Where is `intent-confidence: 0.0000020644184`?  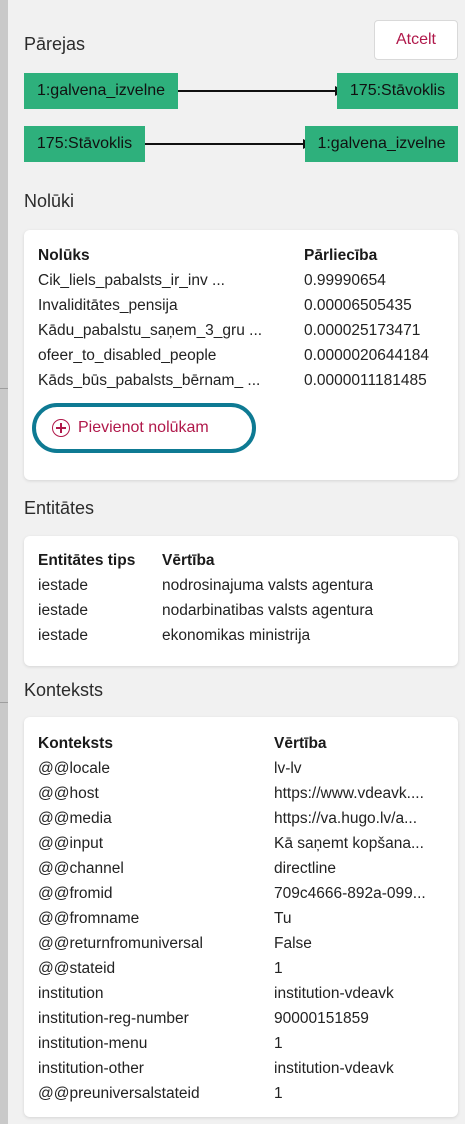 intent-confidence: 0.0000020644184 is located at coordinates (366, 355).